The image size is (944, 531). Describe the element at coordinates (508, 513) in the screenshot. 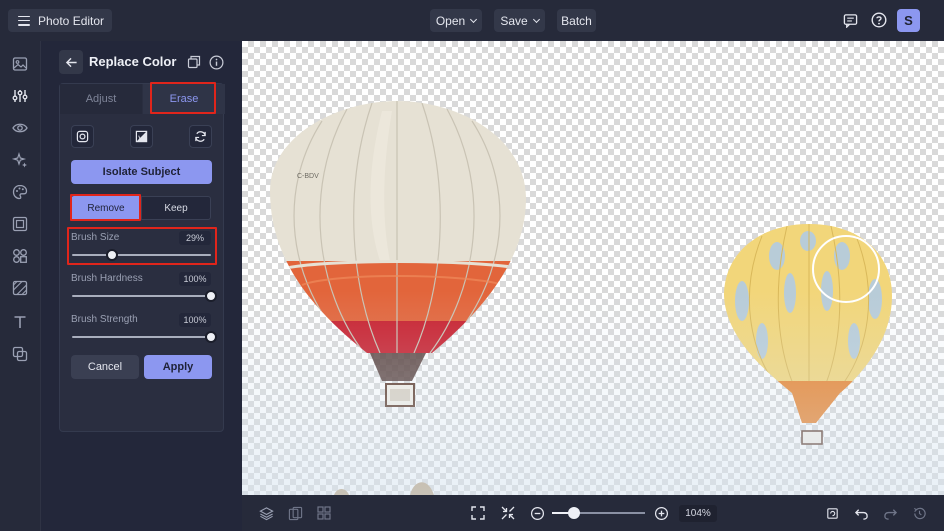

I see `shrink-icon` at that location.